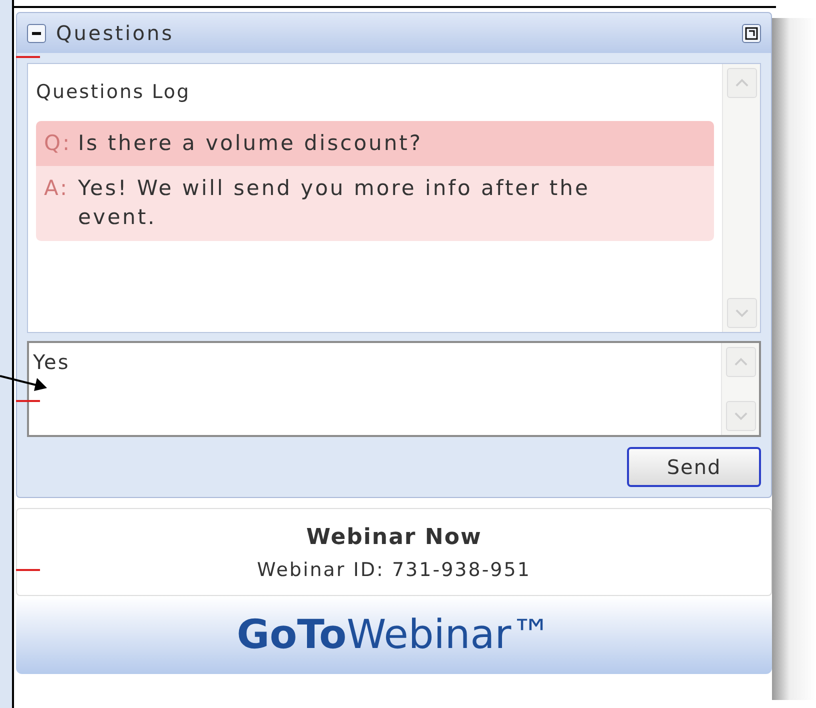 This screenshot has height=708, width=816. Describe the element at coordinates (58, 143) in the screenshot. I see `message-prefix: Q:` at that location.